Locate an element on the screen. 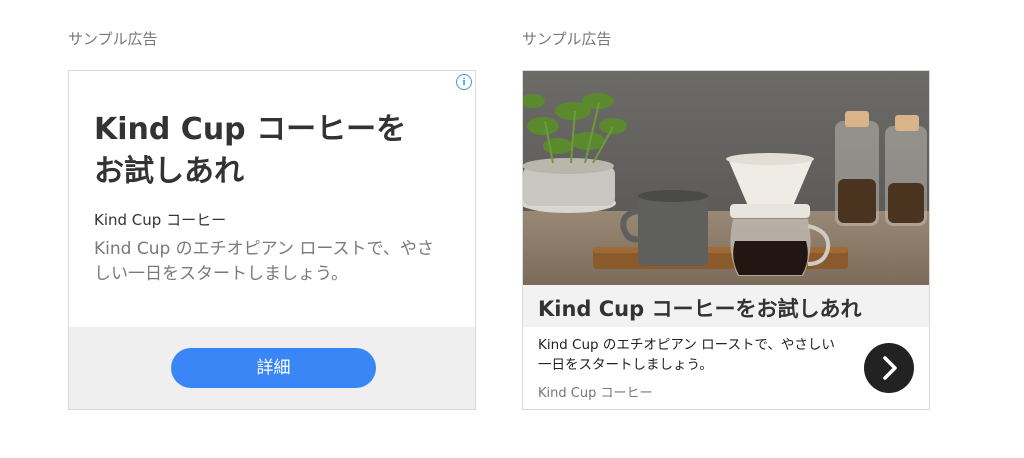 This screenshot has height=458, width=1024. ad-headline-band: Kind Cup コーヒーをお試しあれ is located at coordinates (726, 306).